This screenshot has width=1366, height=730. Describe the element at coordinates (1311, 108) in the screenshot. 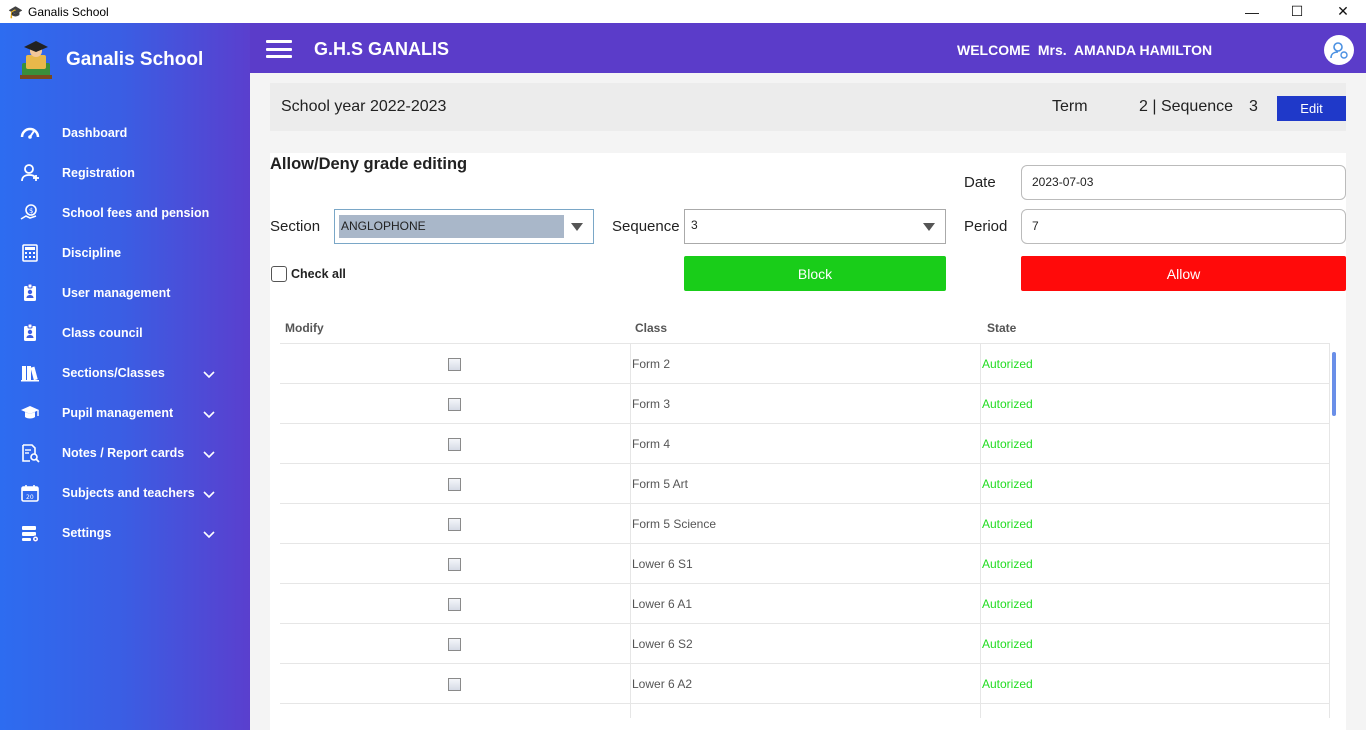

I see `edit-button: Edit` at that location.